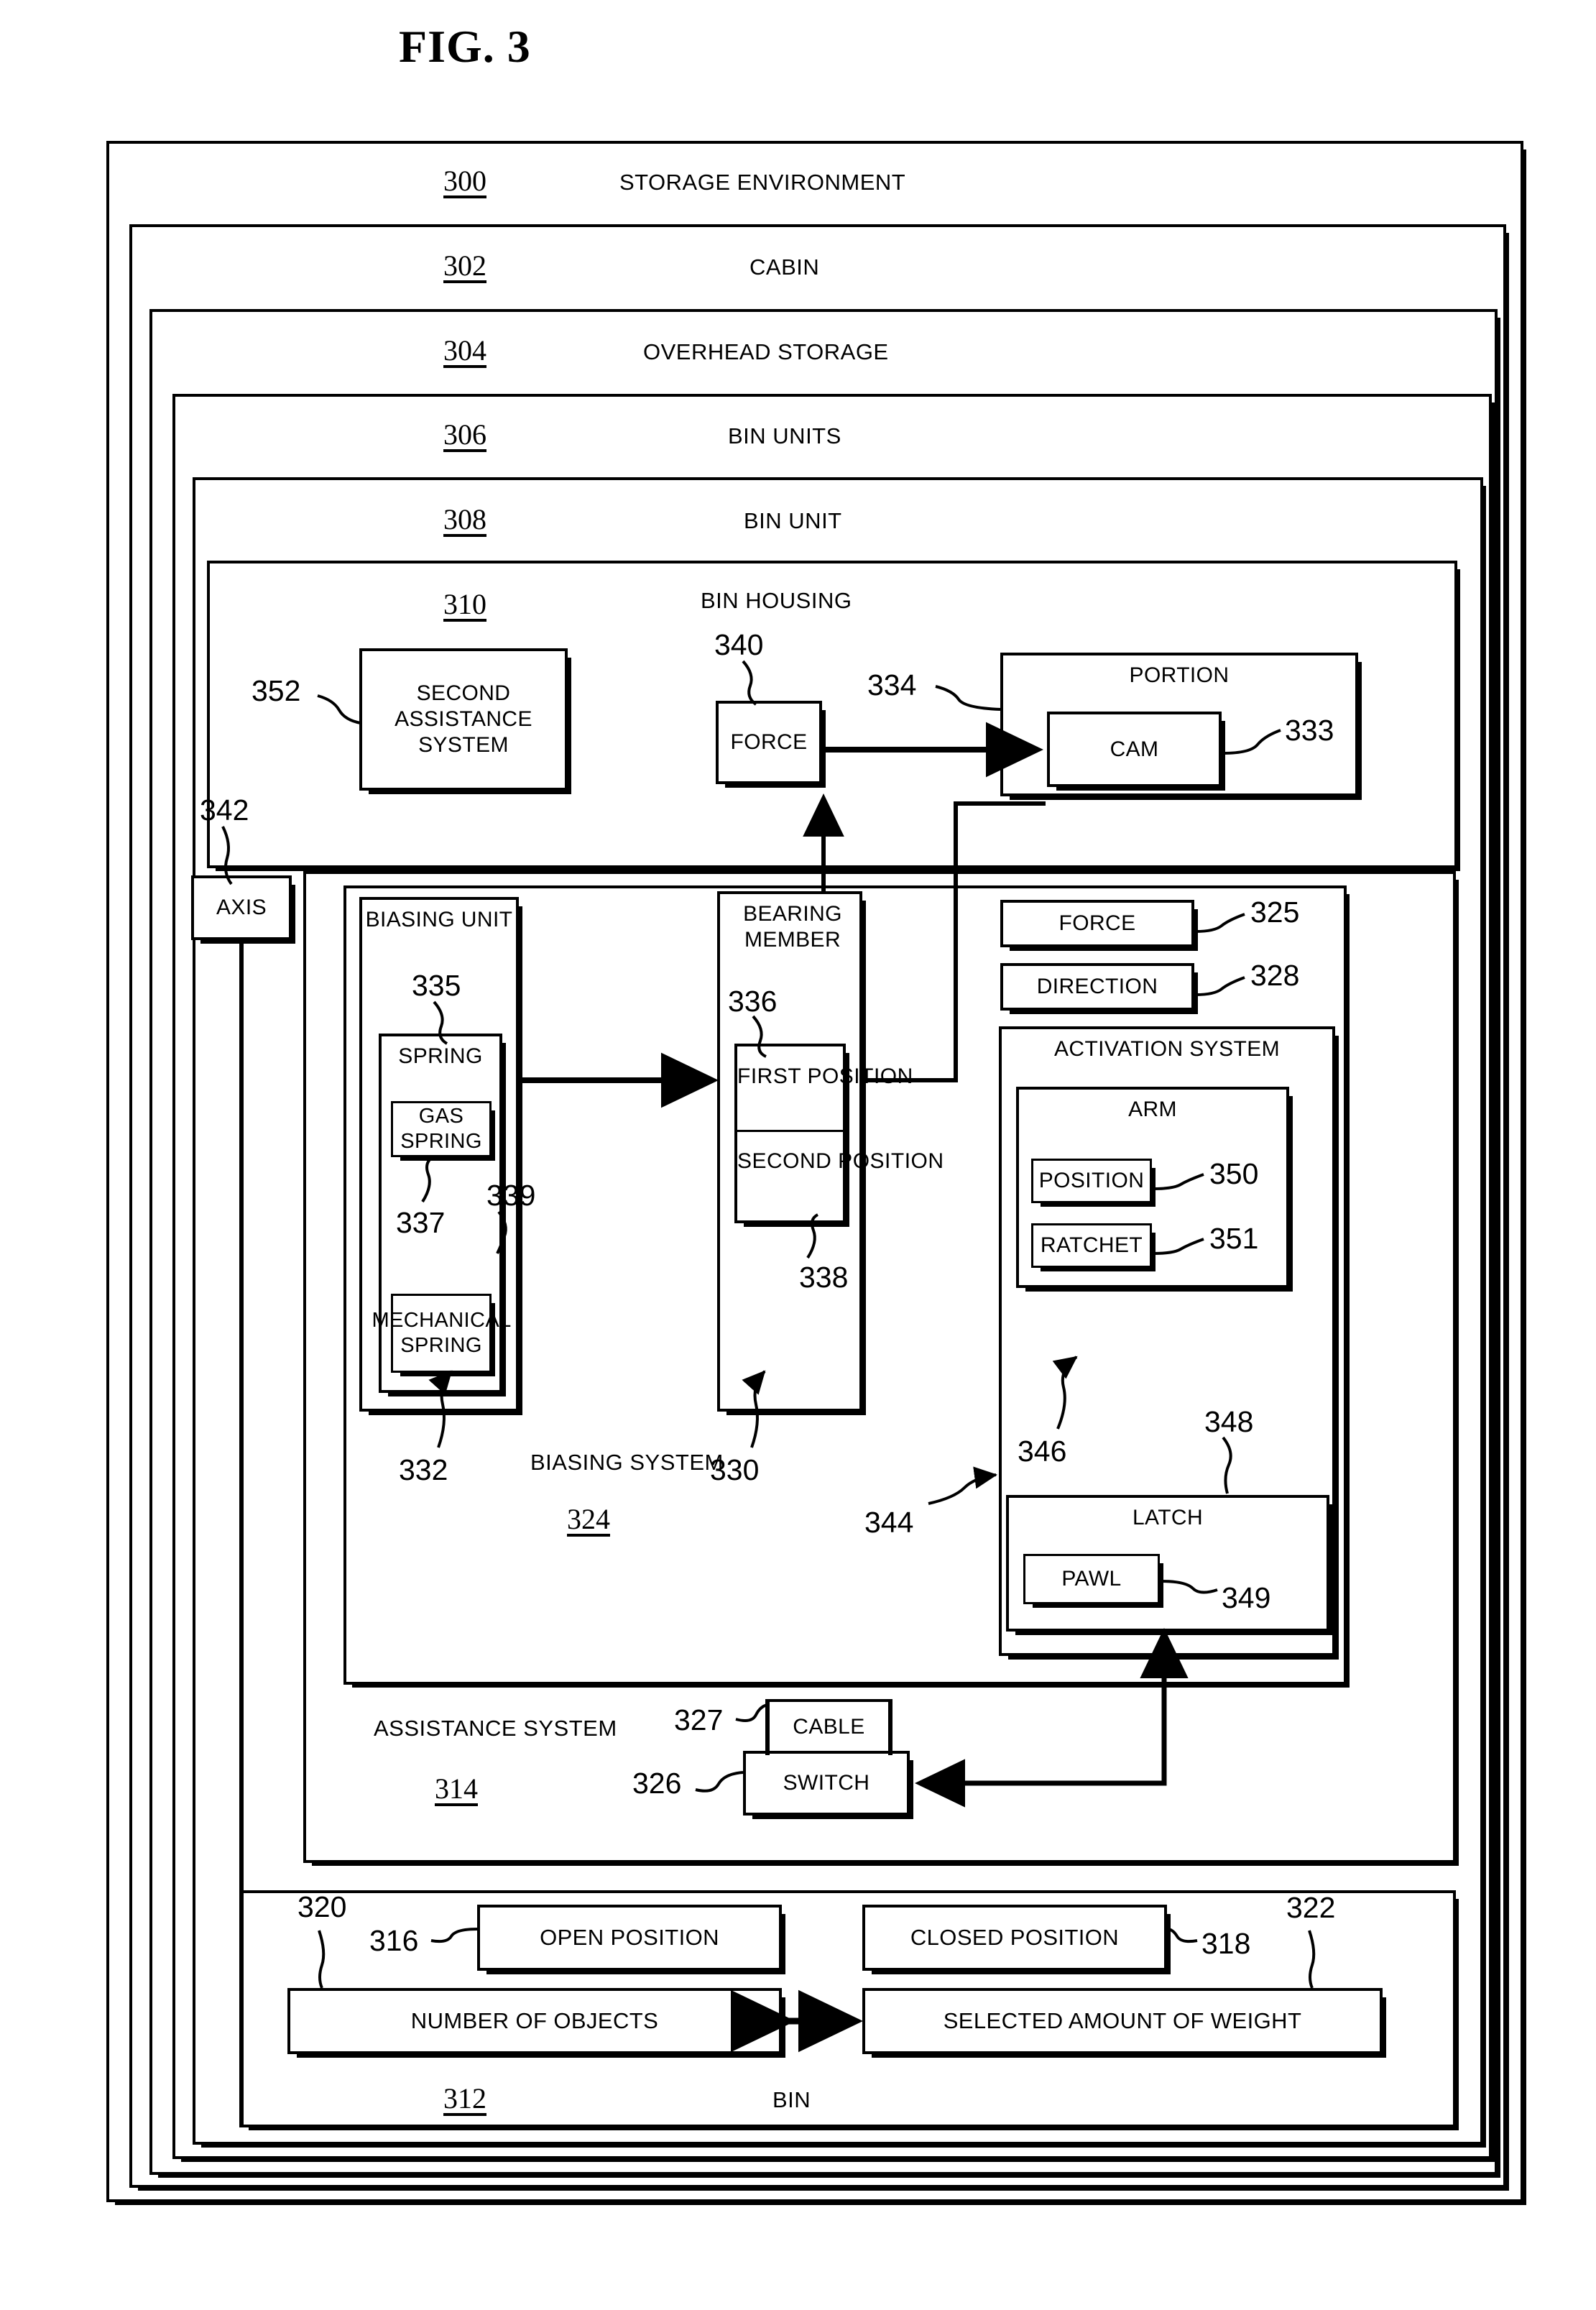 The width and height of the screenshot is (1596, 2310). I want to click on box-pawl: PAWL, so click(1091, 1579).